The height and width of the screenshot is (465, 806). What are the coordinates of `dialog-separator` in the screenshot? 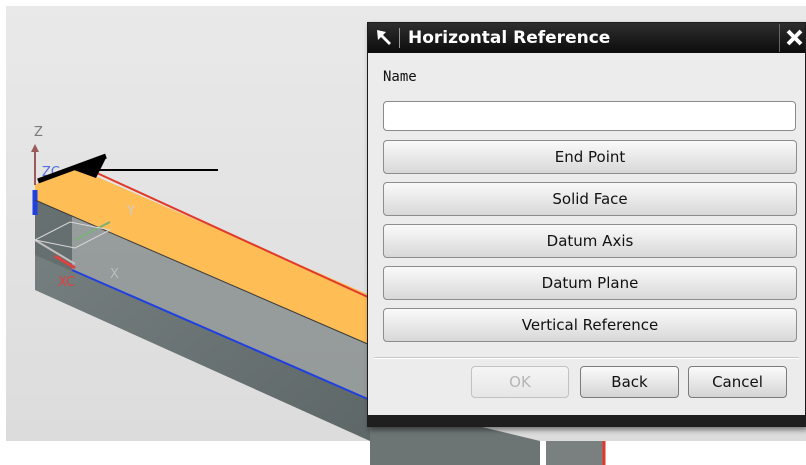 It's located at (586, 358).